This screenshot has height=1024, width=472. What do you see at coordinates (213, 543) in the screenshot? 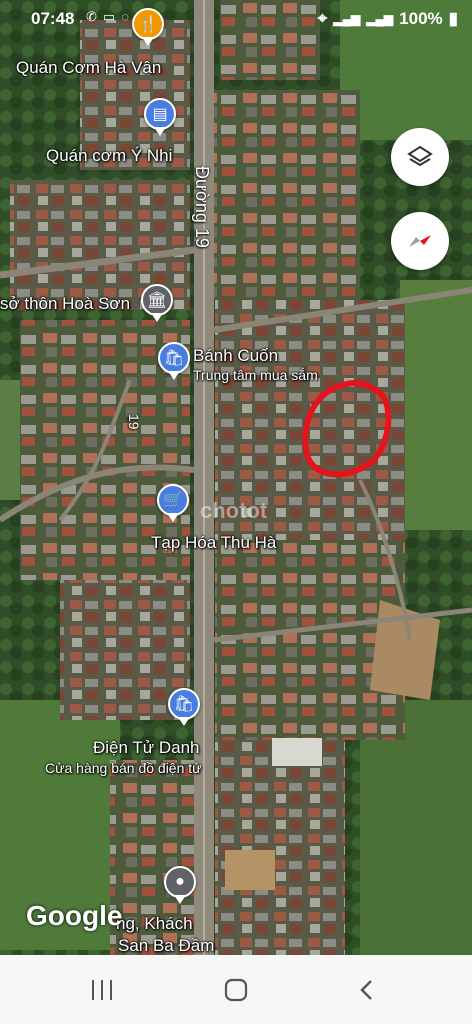
I see `place-label-tap-hoa-thu-ha: Tạp Hóa Thu Hà` at bounding box center [213, 543].